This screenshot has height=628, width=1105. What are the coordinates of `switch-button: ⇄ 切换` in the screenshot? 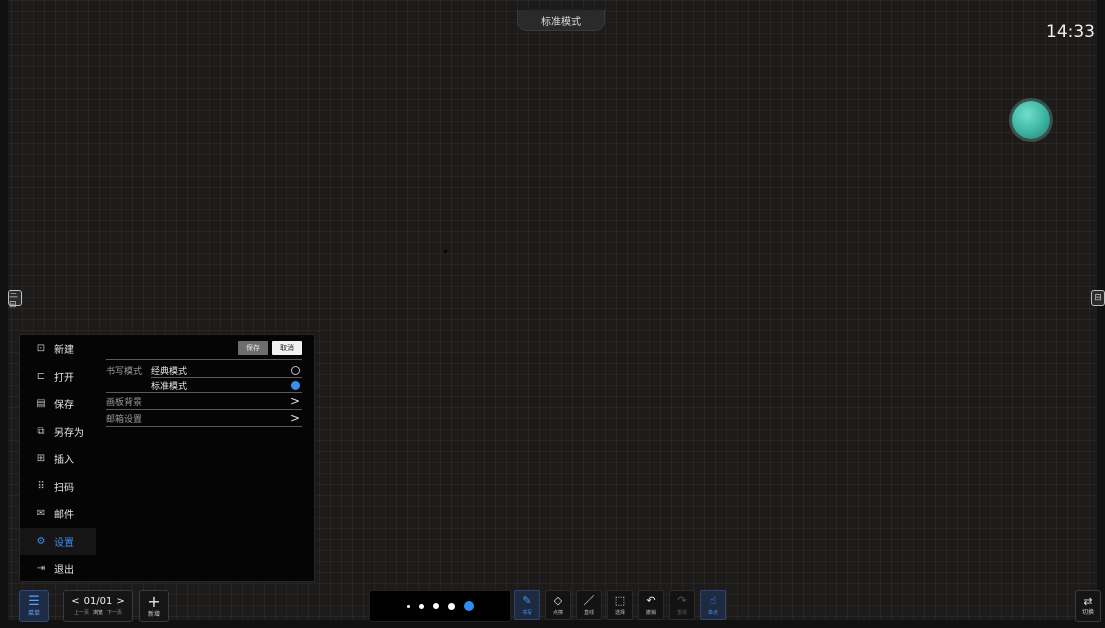 It's located at (1088, 606).